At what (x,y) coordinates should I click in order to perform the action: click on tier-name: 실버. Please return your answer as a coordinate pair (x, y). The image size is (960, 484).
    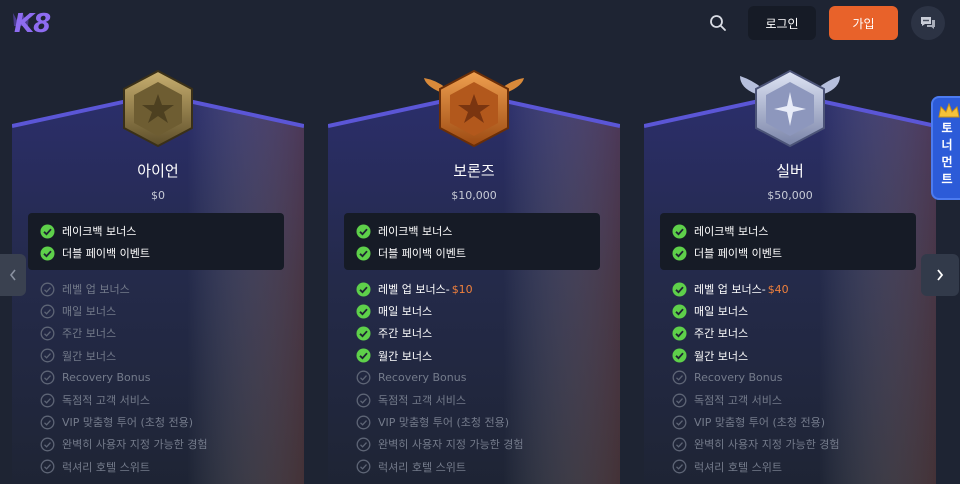
    Looking at the image, I should click on (790, 171).